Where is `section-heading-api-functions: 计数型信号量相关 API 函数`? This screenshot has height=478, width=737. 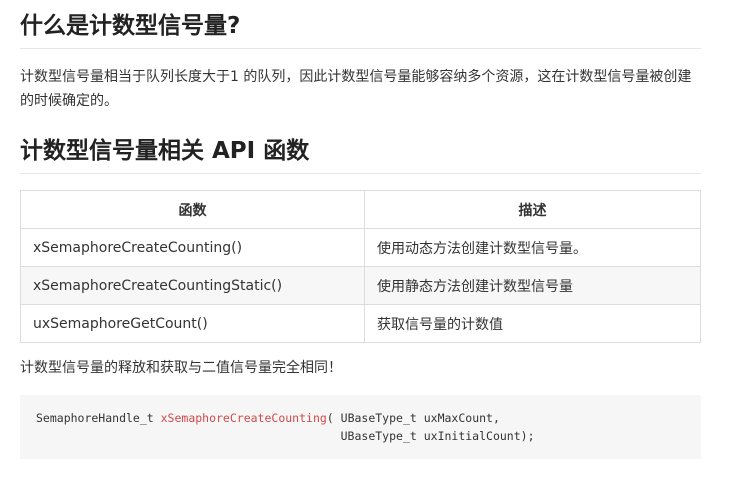
section-heading-api-functions: 计数型信号量相关 API 函数 is located at coordinates (360, 154).